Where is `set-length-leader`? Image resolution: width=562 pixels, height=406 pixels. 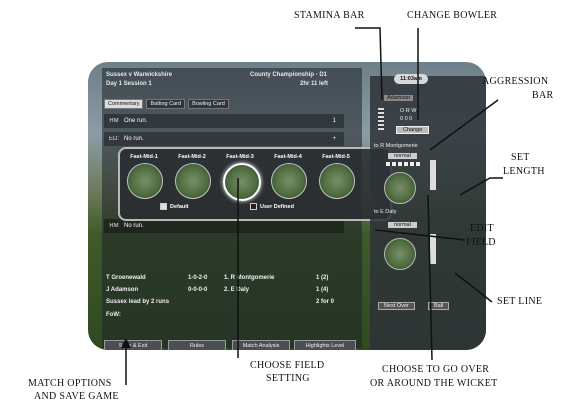
set-length-leader is located at coordinates (481, 186).